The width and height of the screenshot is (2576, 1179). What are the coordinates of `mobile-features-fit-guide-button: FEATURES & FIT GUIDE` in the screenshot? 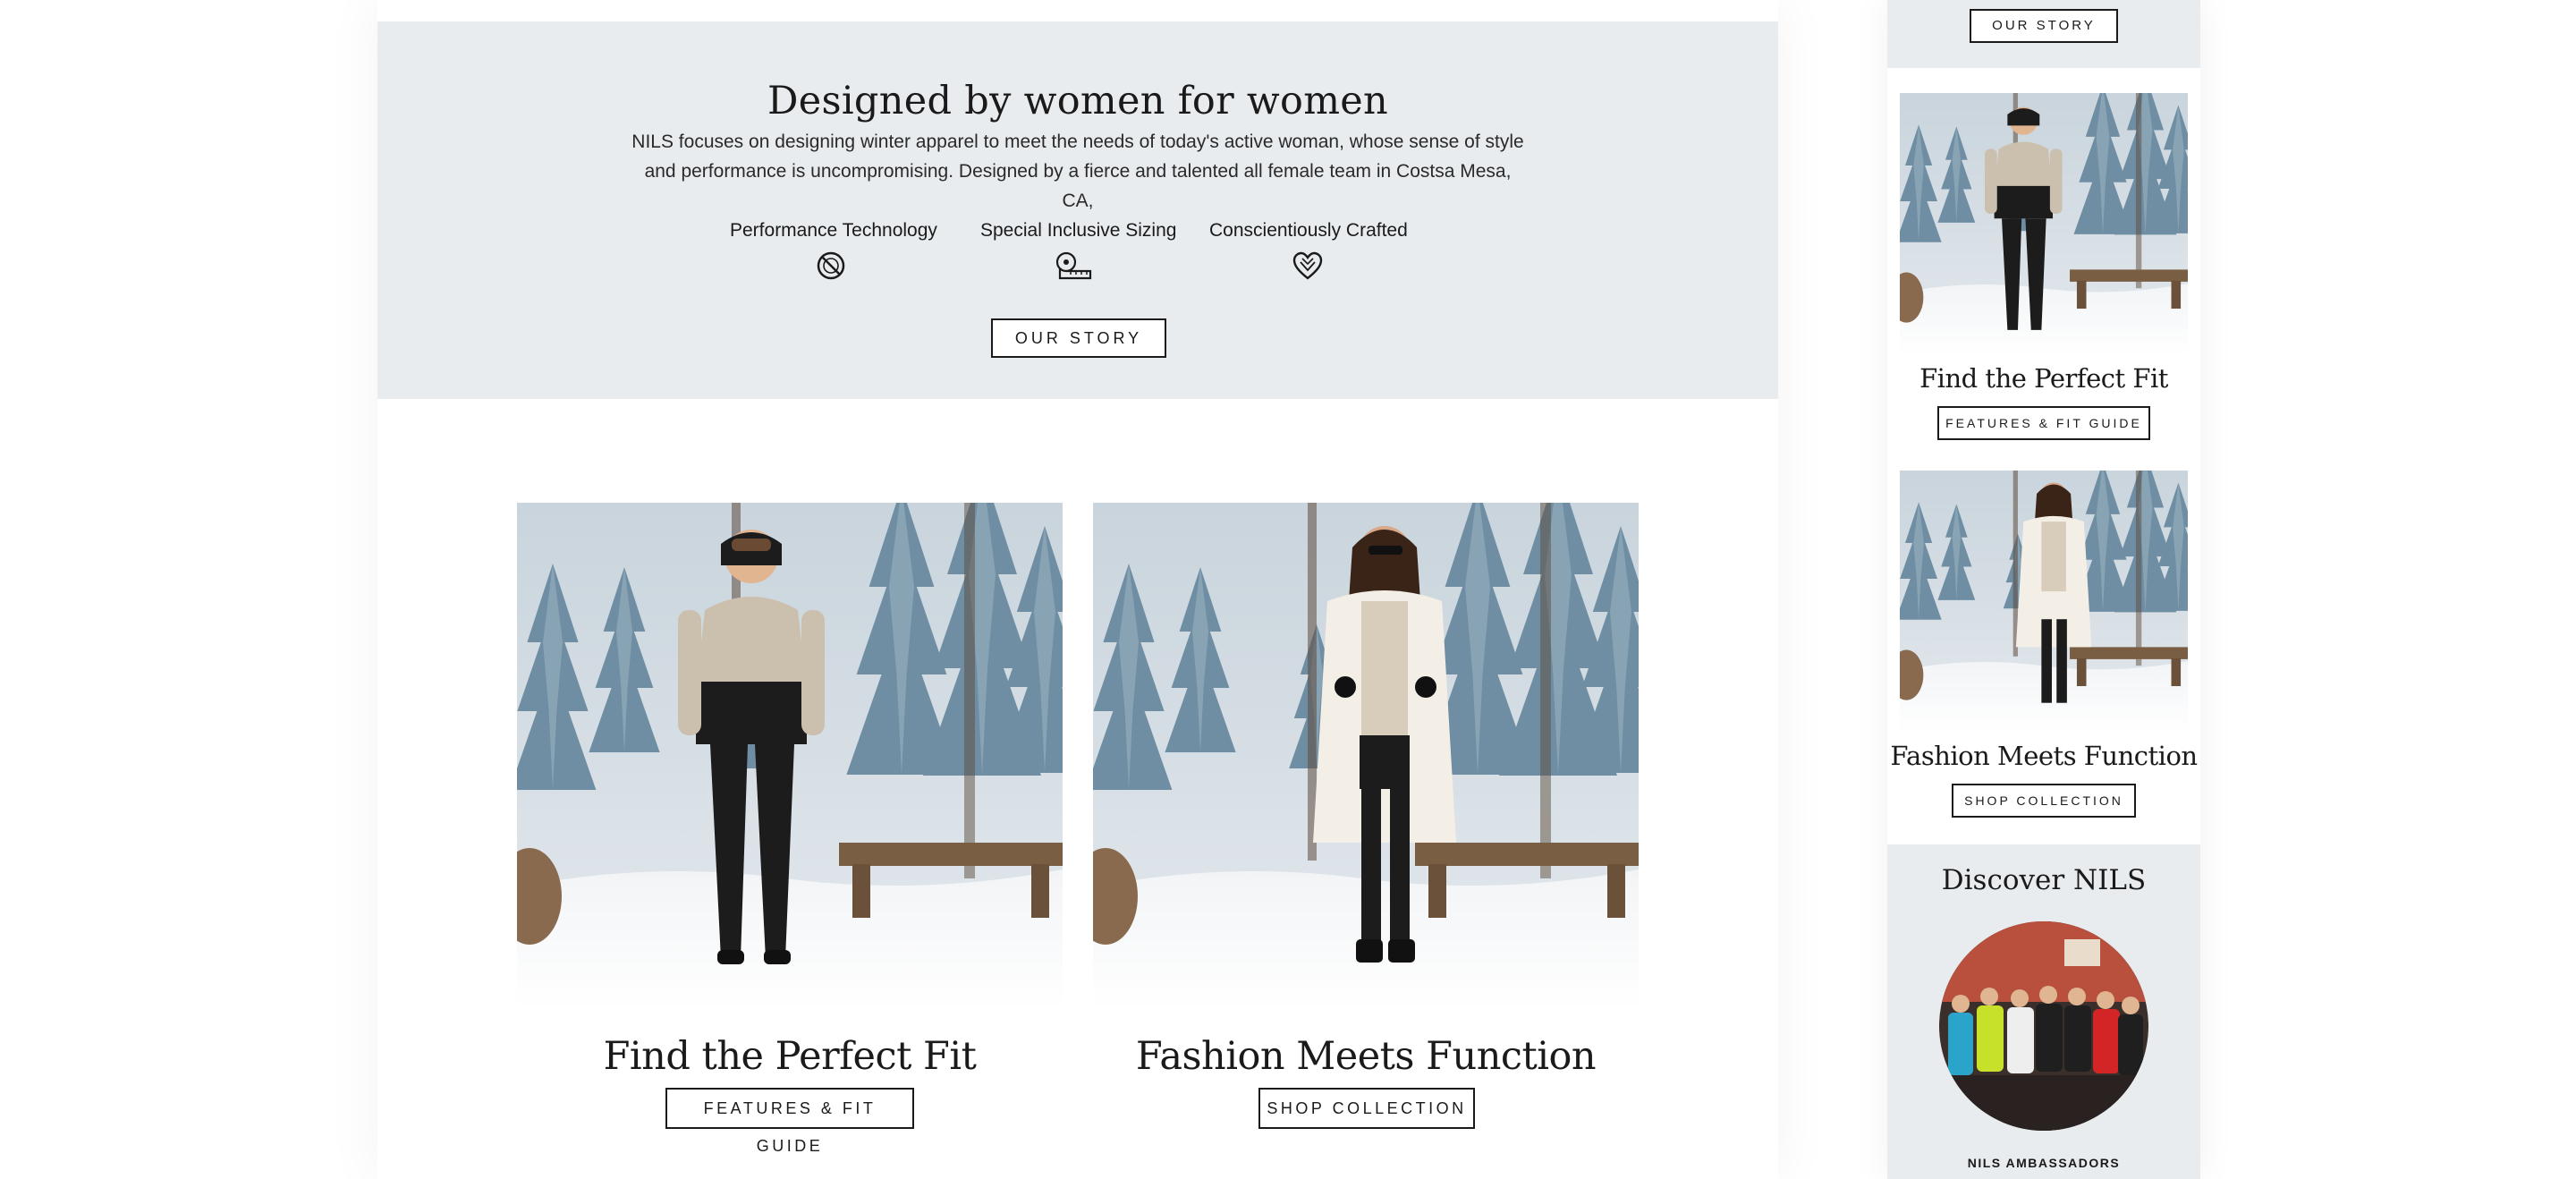 It's located at (2043, 423).